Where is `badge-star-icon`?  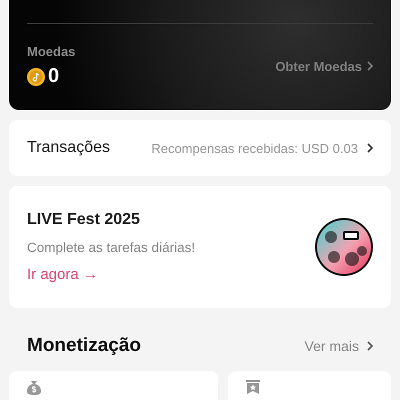 badge-star-icon is located at coordinates (253, 387).